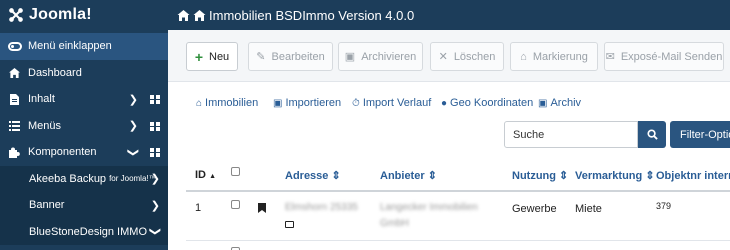  Describe the element at coordinates (133, 179) in the screenshot. I see `sidebar-subitem-suffix: for Joomla!™` at that location.